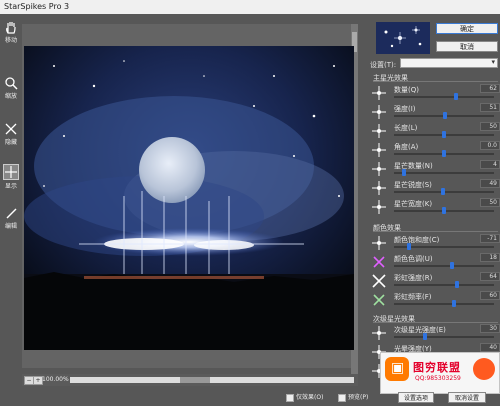 This screenshot has height=406, width=500. I want to click on hand-tool-label: 移动, so click(10, 40).